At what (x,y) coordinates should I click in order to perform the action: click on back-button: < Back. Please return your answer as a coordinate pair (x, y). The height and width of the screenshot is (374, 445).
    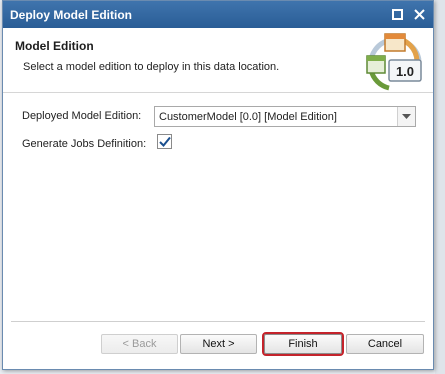
    Looking at the image, I should click on (139, 344).